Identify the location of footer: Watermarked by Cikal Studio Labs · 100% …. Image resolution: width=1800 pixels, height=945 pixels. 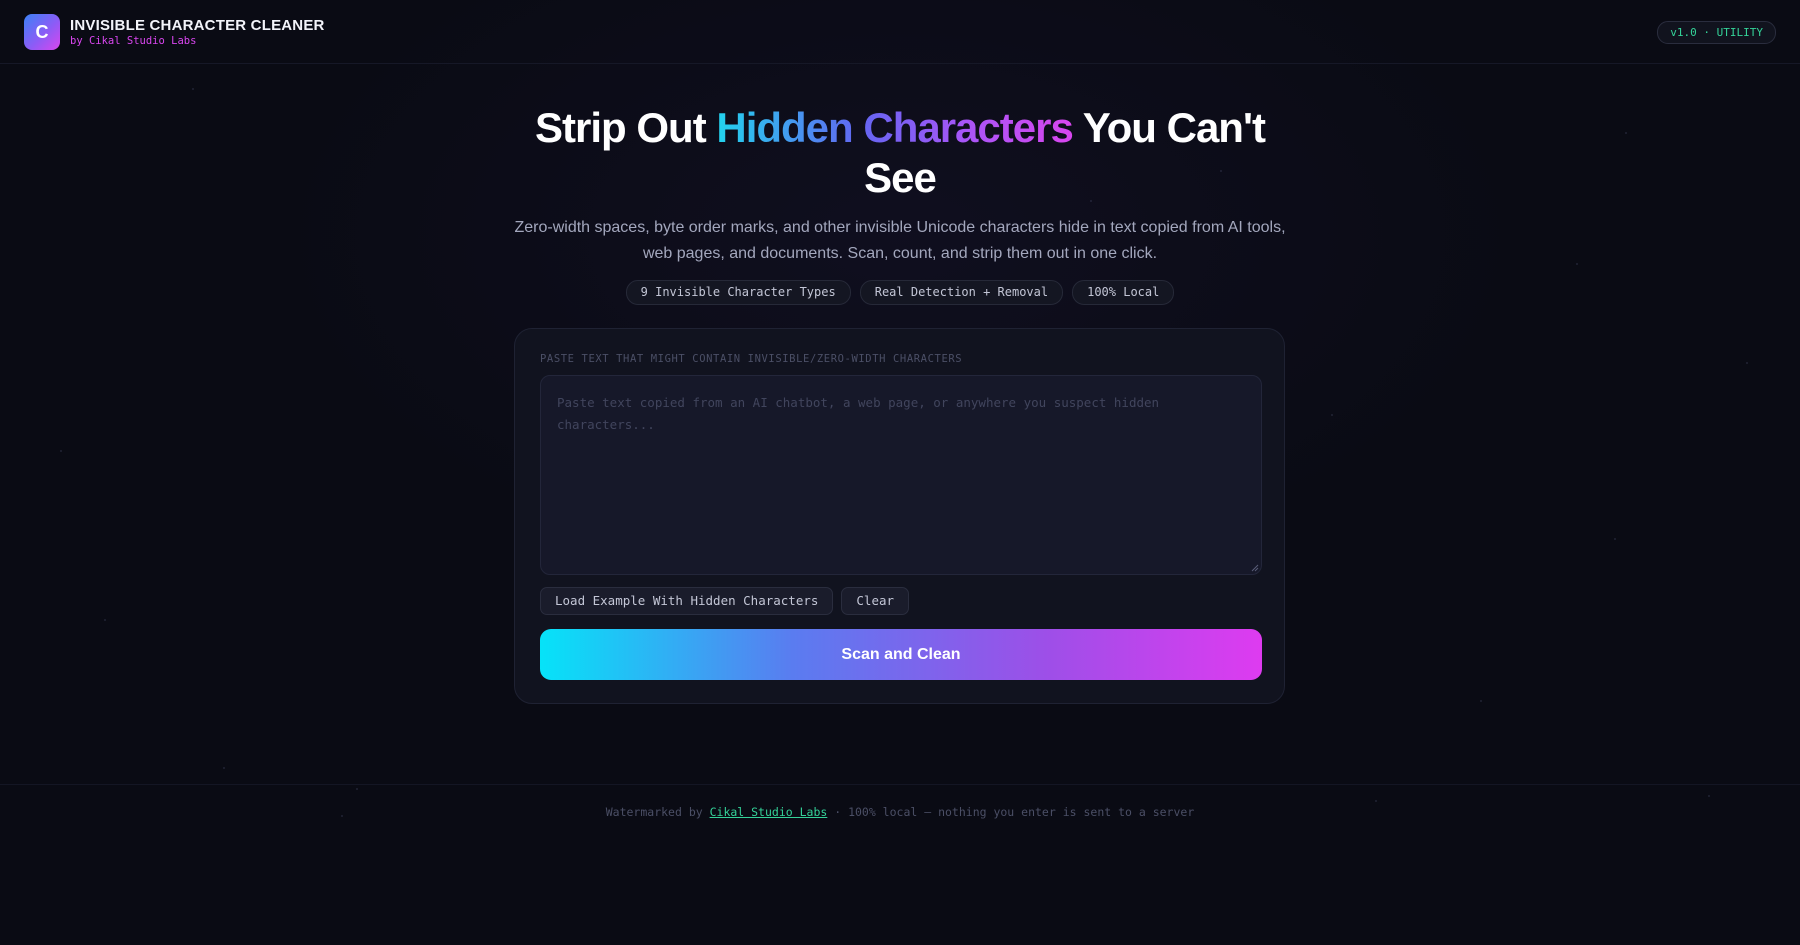
(900, 814).